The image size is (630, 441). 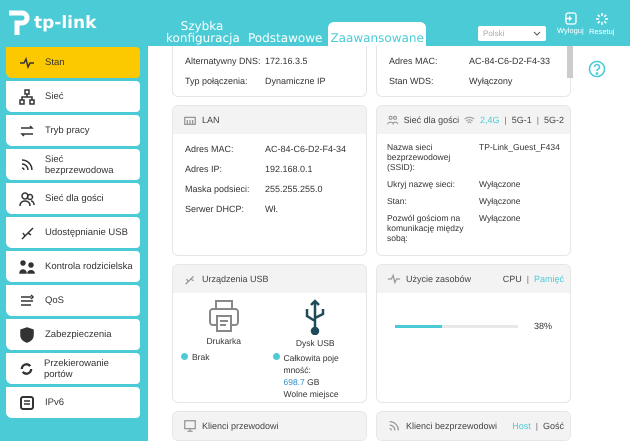 What do you see at coordinates (570, 62) in the screenshot?
I see `scrollbar` at bounding box center [570, 62].